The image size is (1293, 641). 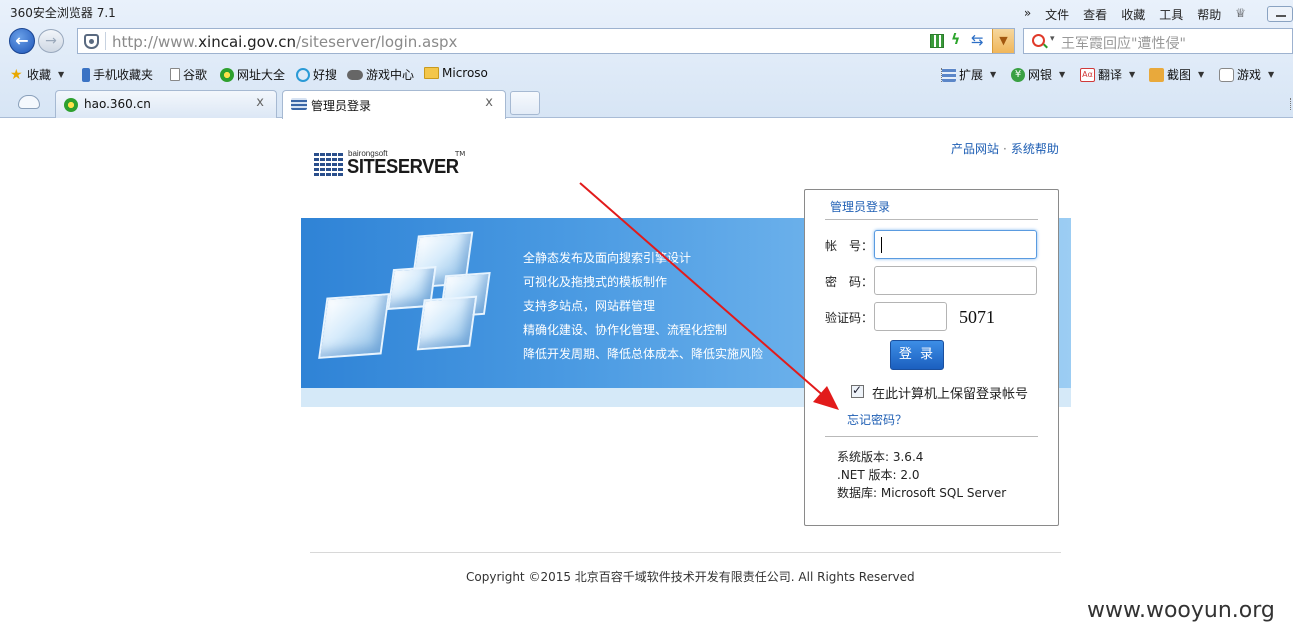 I want to click on gamepad-icon, so click(x=355, y=74).